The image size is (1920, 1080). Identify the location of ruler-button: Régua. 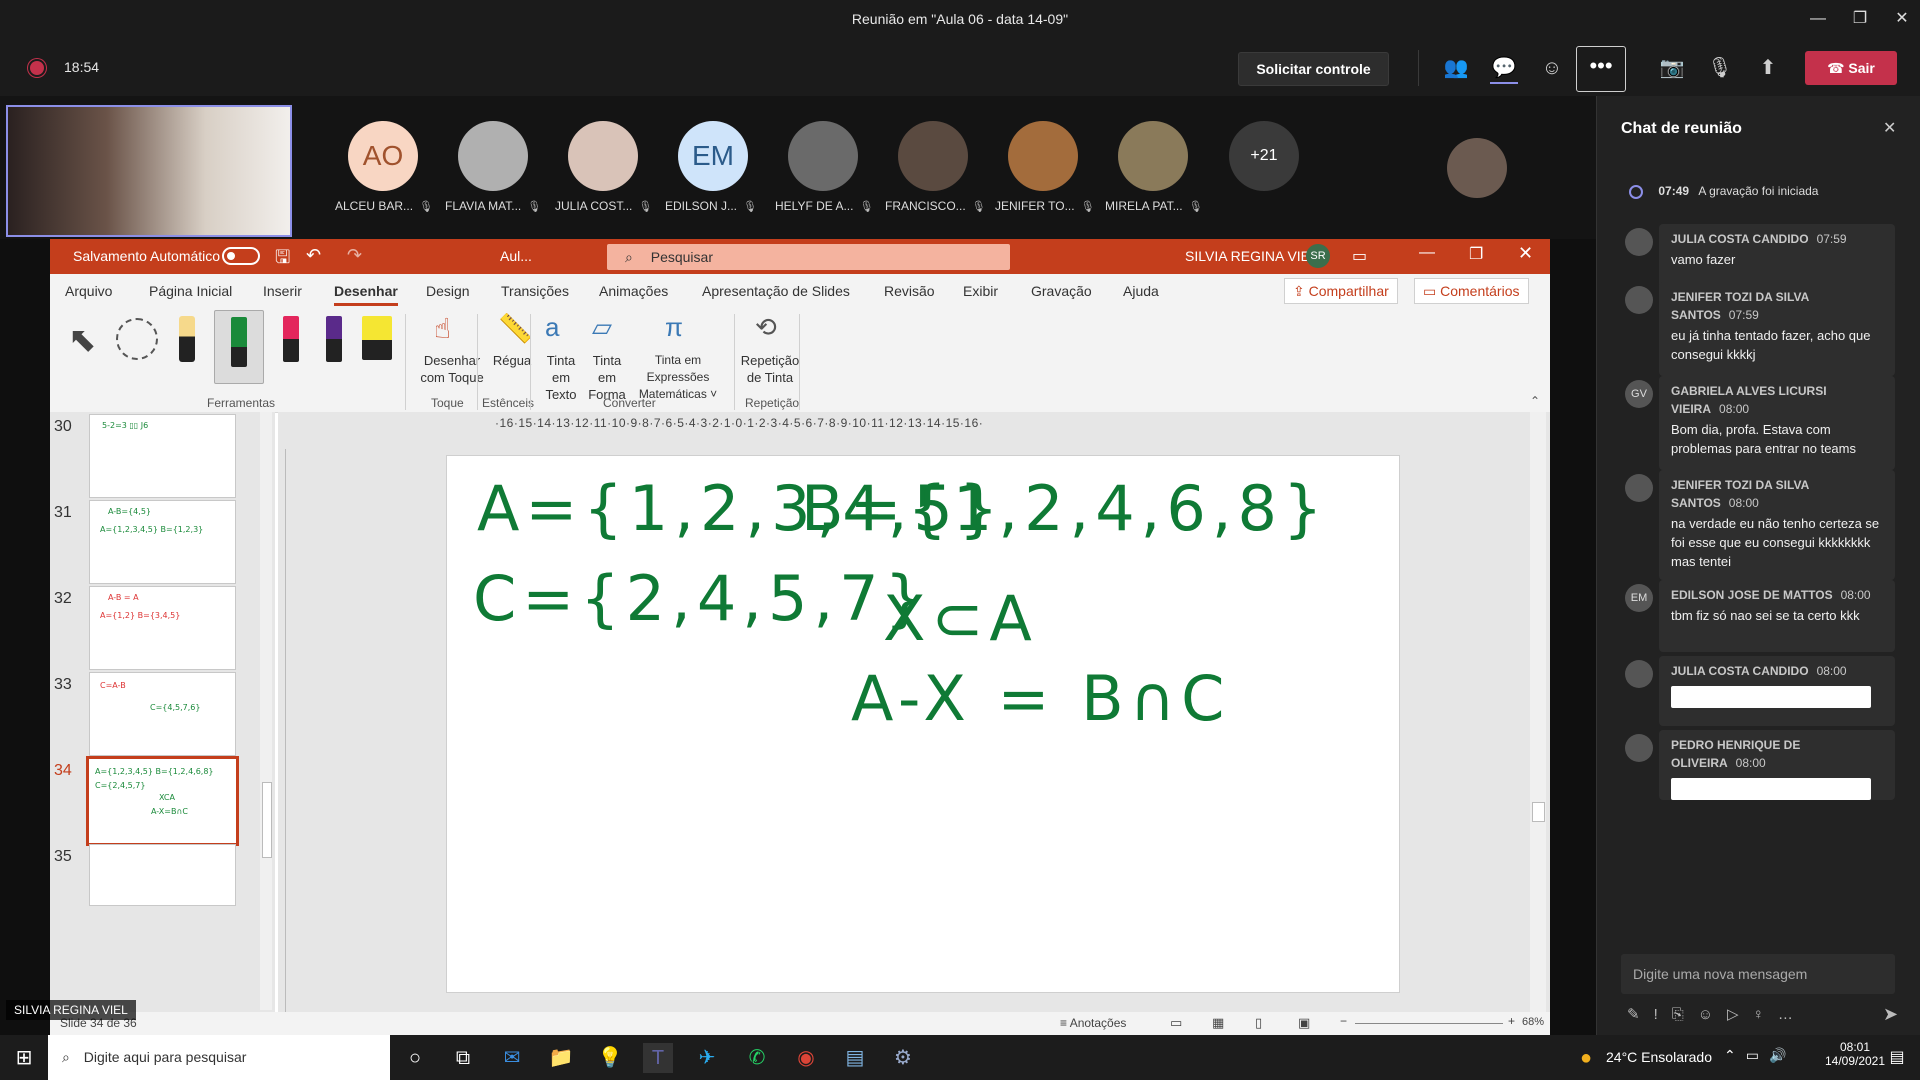
(512, 360).